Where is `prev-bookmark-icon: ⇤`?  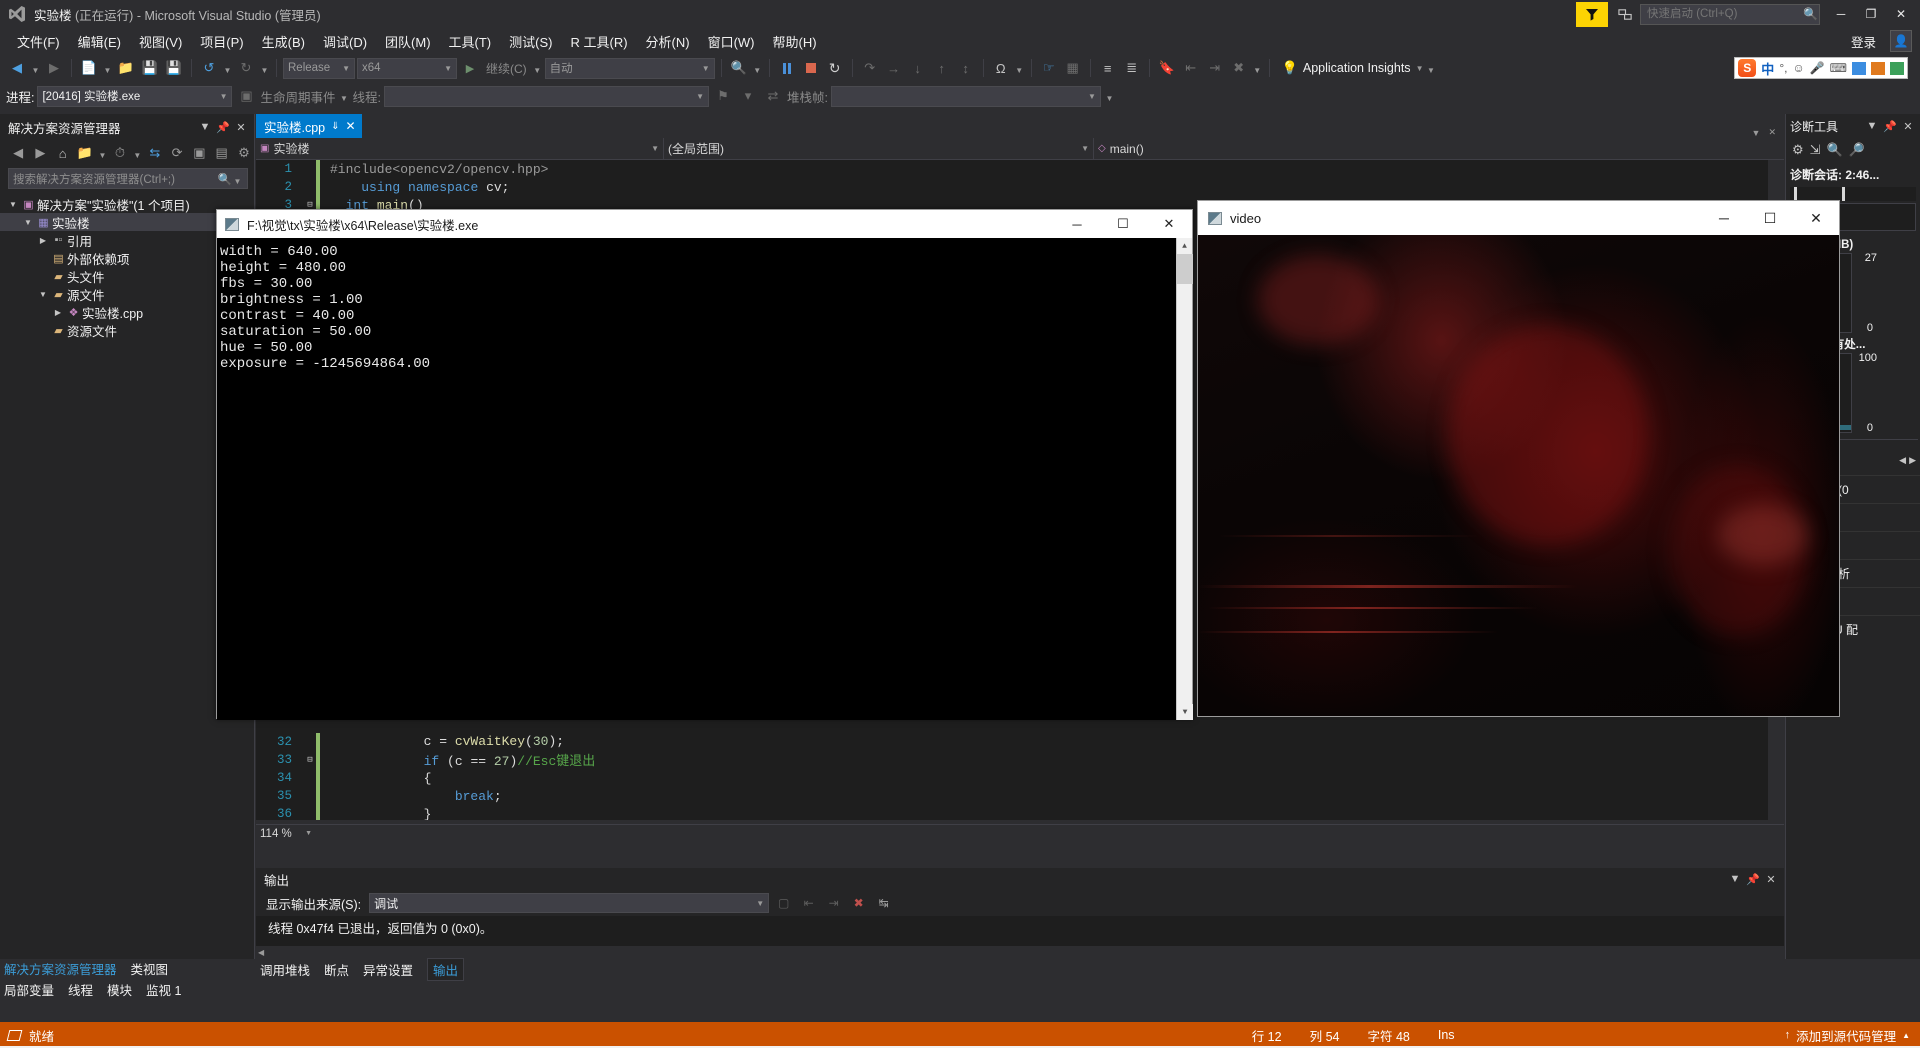
prev-bookmark-icon: ⇤ is located at coordinates (1191, 68).